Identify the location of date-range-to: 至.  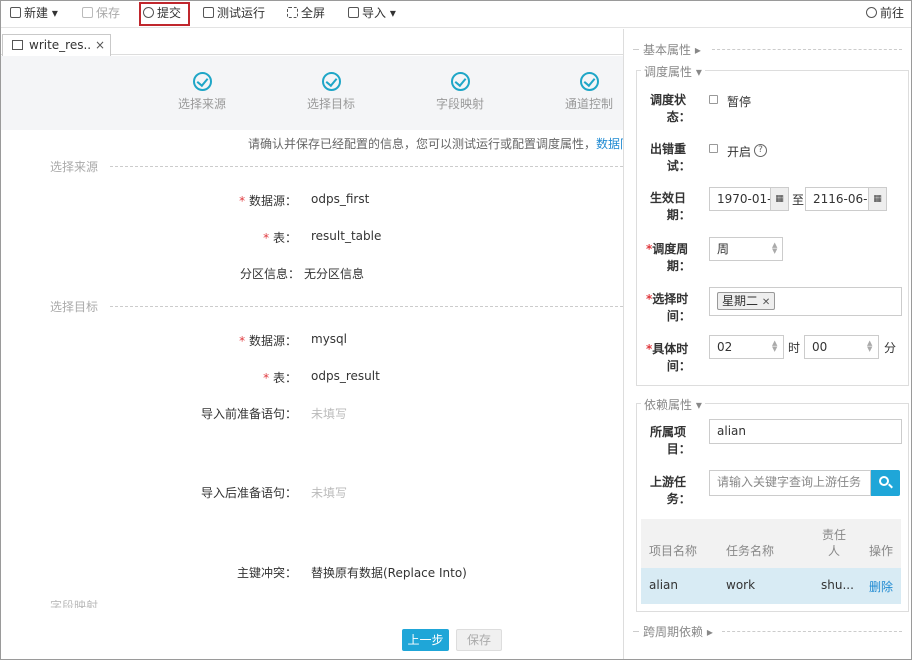
(798, 200).